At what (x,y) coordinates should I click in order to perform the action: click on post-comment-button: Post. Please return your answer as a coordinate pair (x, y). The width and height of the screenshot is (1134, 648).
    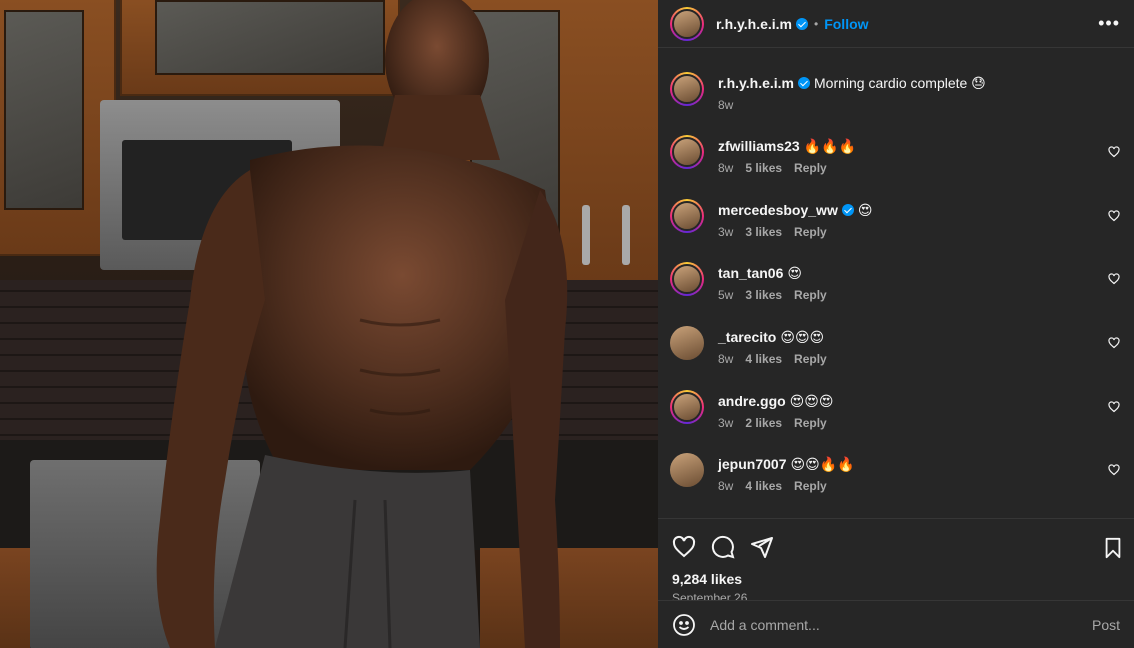
    Looking at the image, I should click on (1106, 625).